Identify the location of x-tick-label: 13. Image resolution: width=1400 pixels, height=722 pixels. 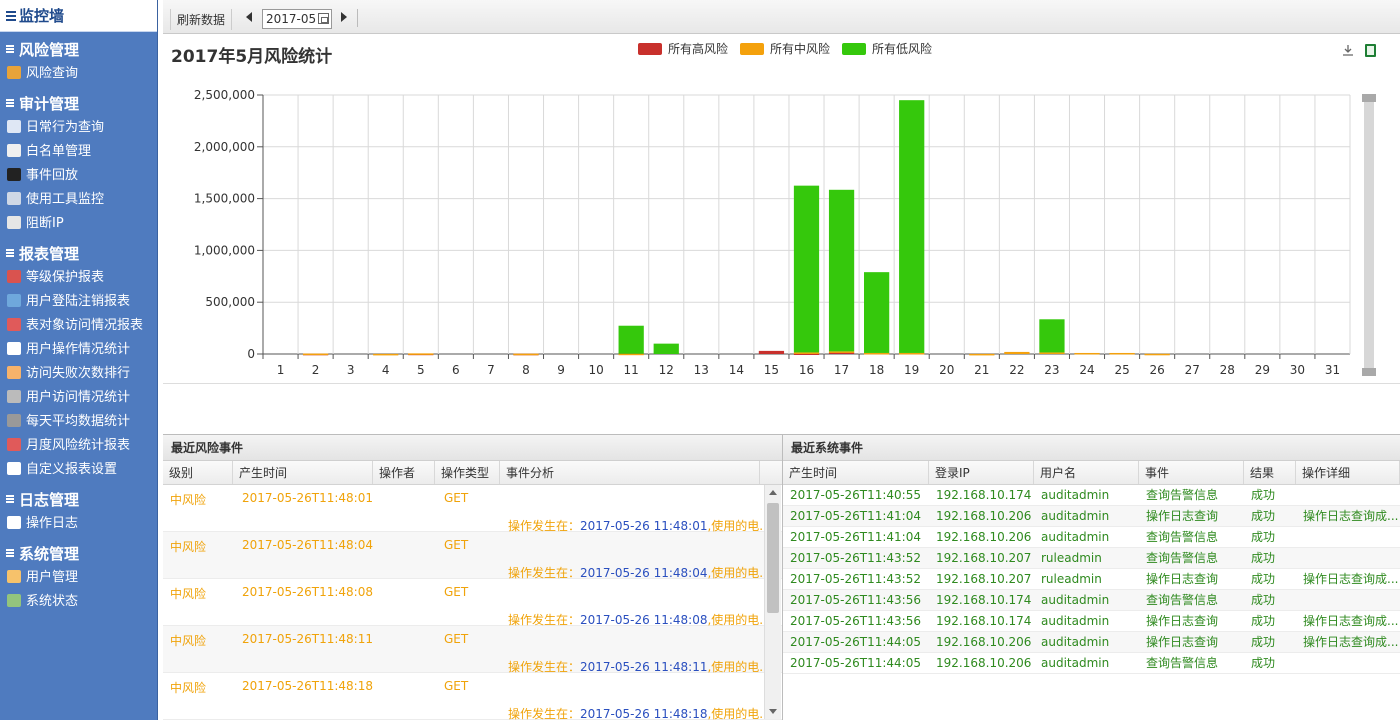
(701, 370).